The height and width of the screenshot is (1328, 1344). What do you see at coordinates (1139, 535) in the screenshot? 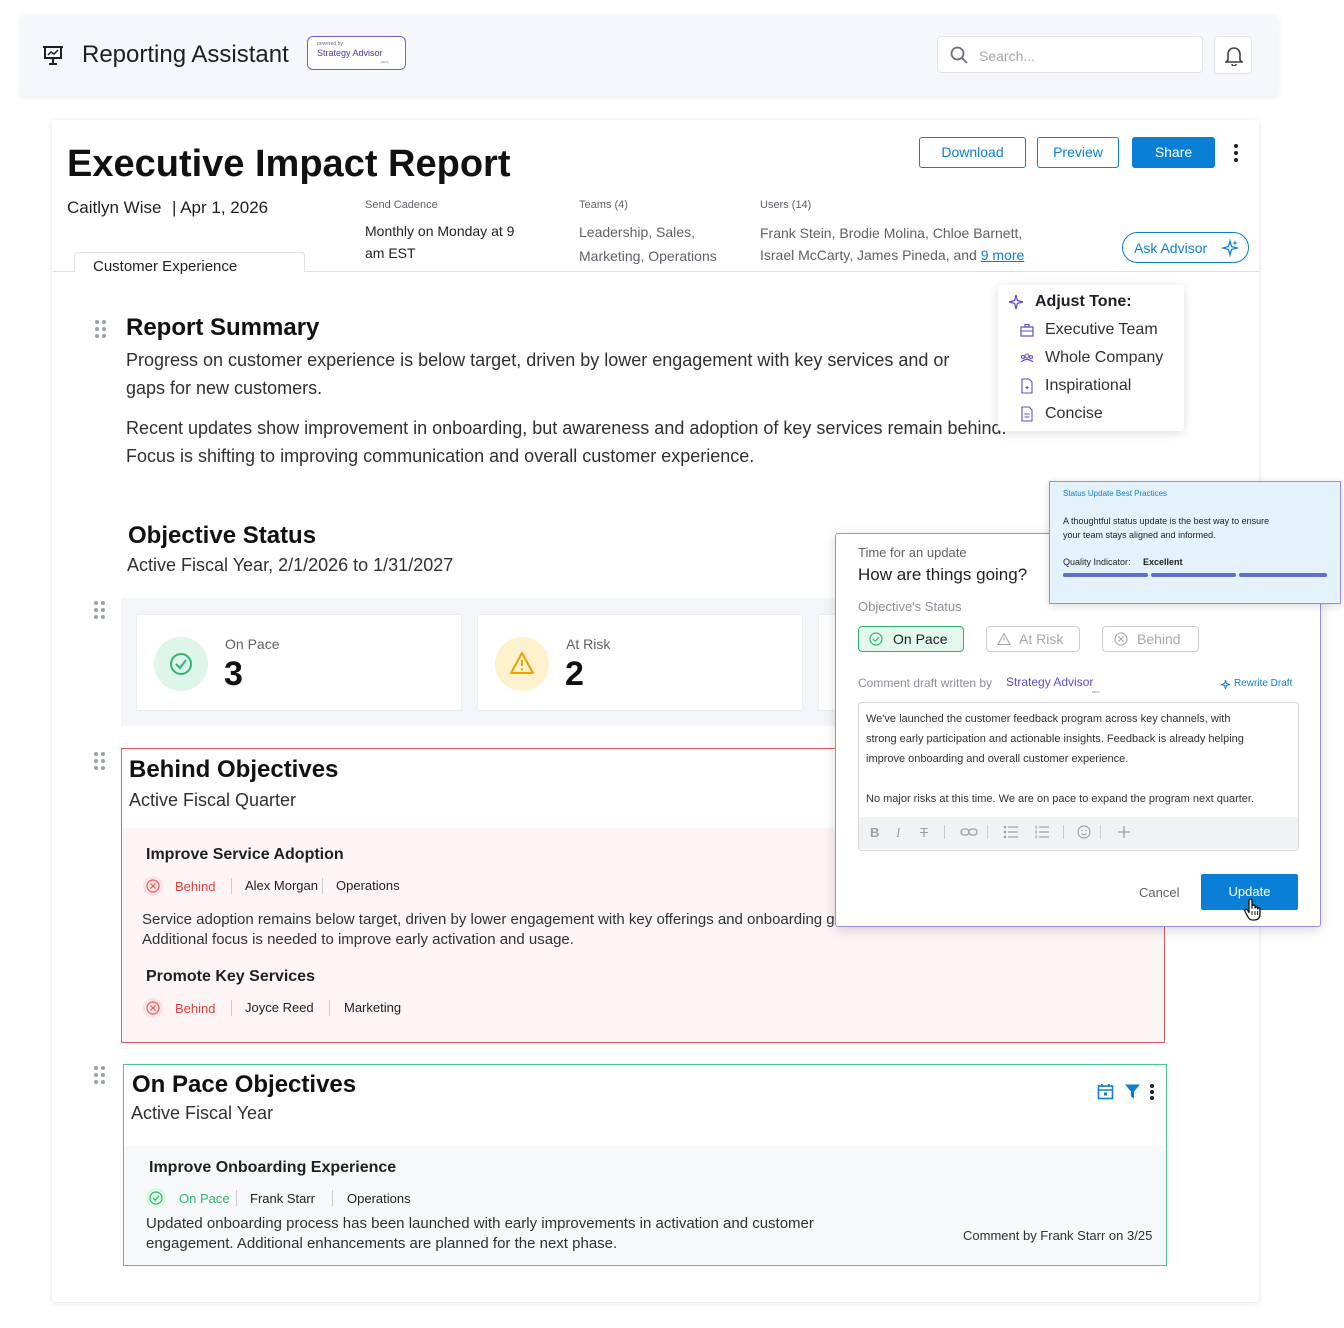
I see `best-practices-body-line: your team stays aligned and informed.` at bounding box center [1139, 535].